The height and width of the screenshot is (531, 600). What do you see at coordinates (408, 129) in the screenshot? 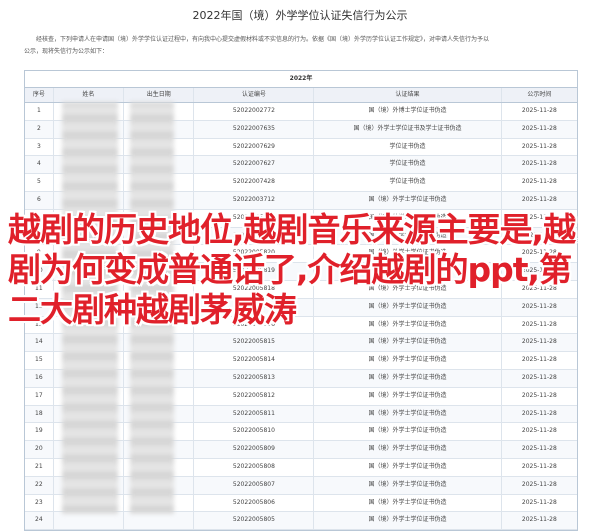
I see `cell-result: 国（境）外学士学位证书及学士证书伪造` at bounding box center [408, 129].